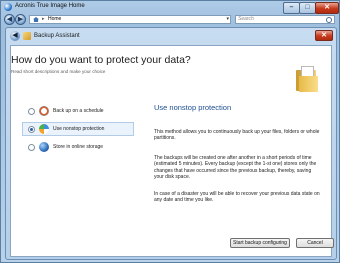  I want to click on option-label: Use nonstop protection, so click(79, 129).